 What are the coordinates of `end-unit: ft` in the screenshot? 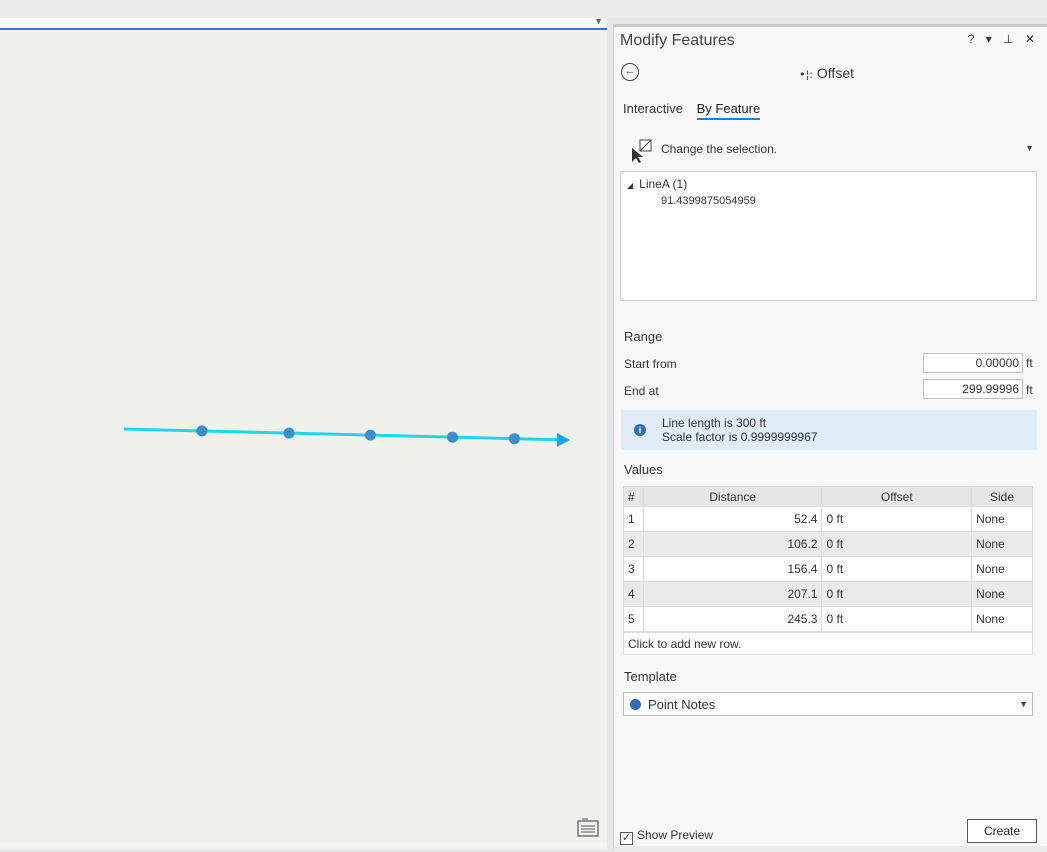 It's located at (1029, 390).